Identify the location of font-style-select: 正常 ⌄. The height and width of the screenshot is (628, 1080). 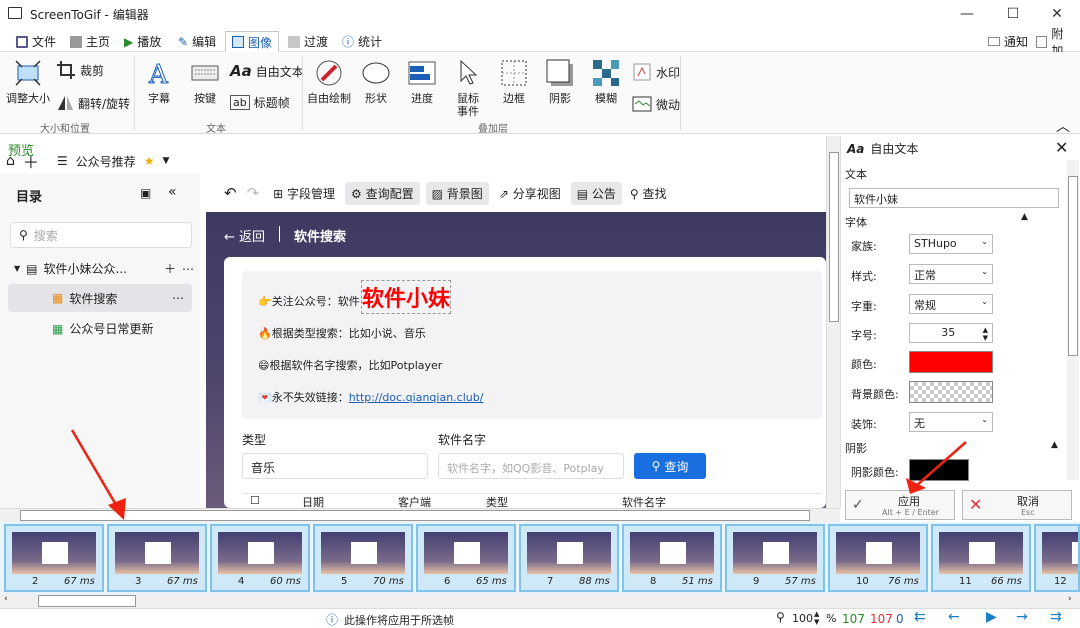
(951, 274).